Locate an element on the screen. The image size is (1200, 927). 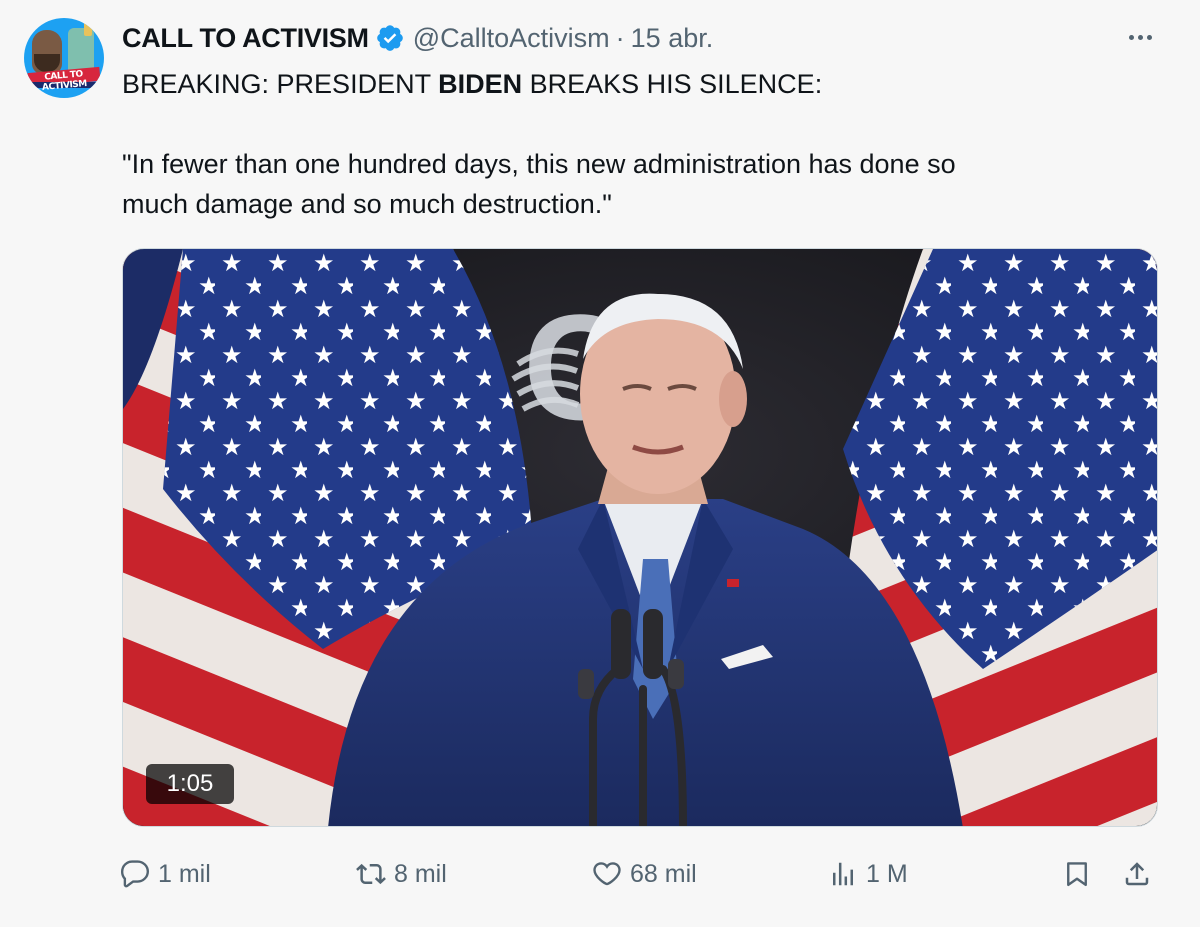
share-icon is located at coordinates (1137, 874).